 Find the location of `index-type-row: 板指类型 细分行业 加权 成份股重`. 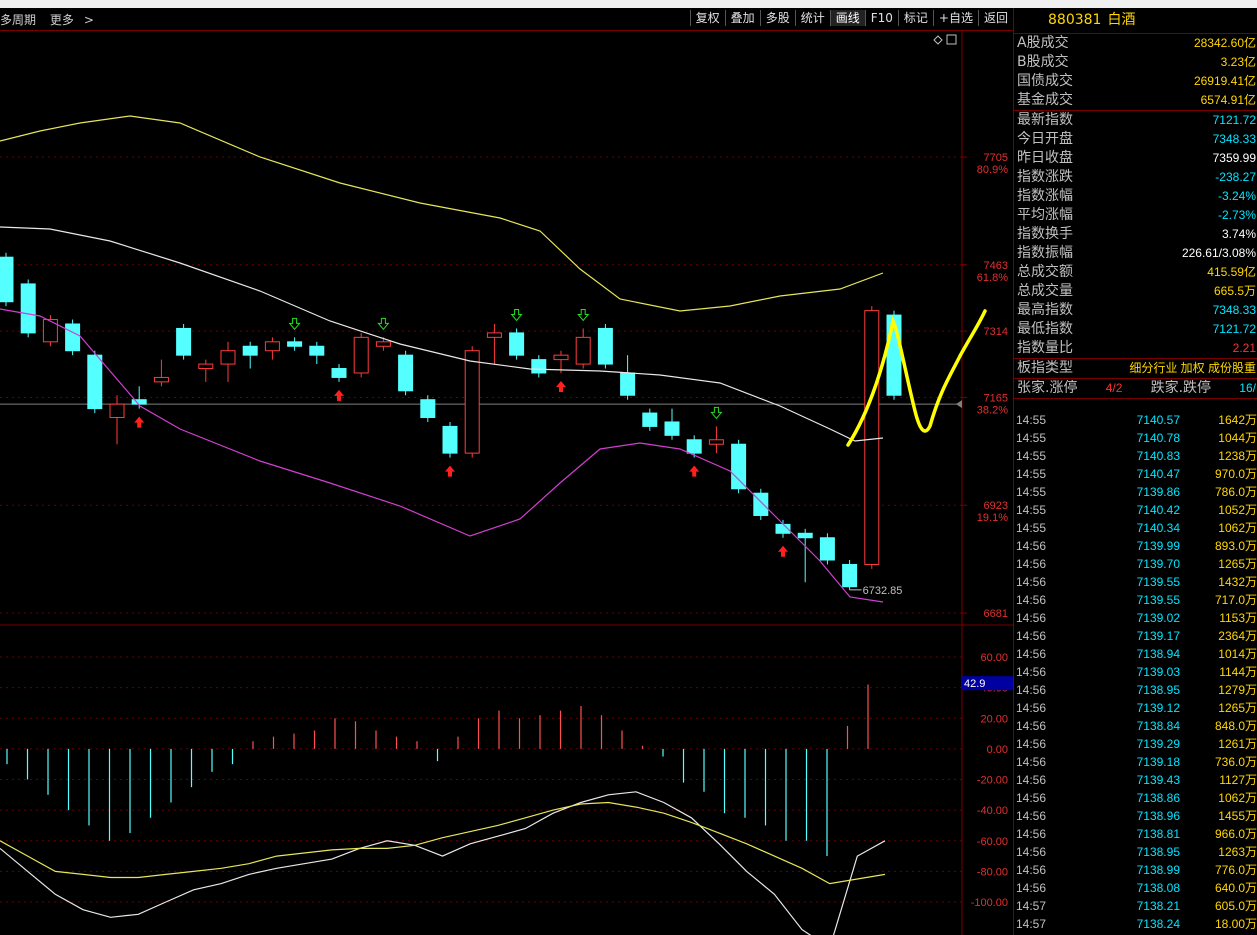

index-type-row: 板指类型 细分行业 加权 成份股重 is located at coordinates (1136, 368).